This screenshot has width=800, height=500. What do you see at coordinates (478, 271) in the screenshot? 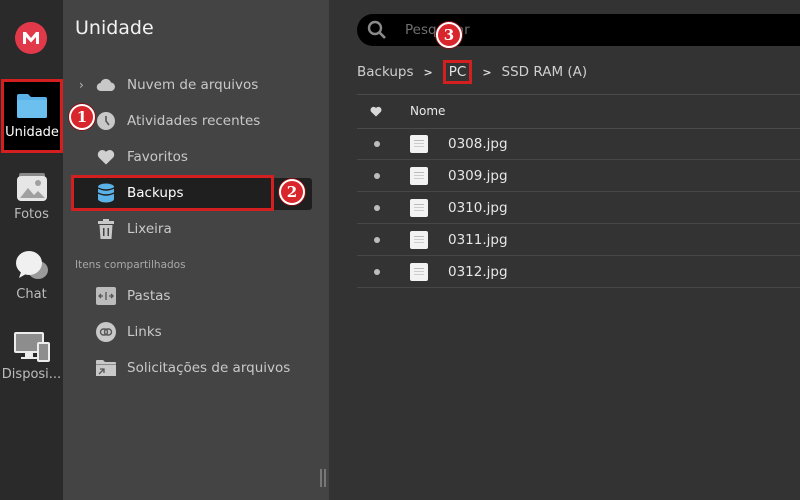
I see `file-name: 0312.jpg` at bounding box center [478, 271].